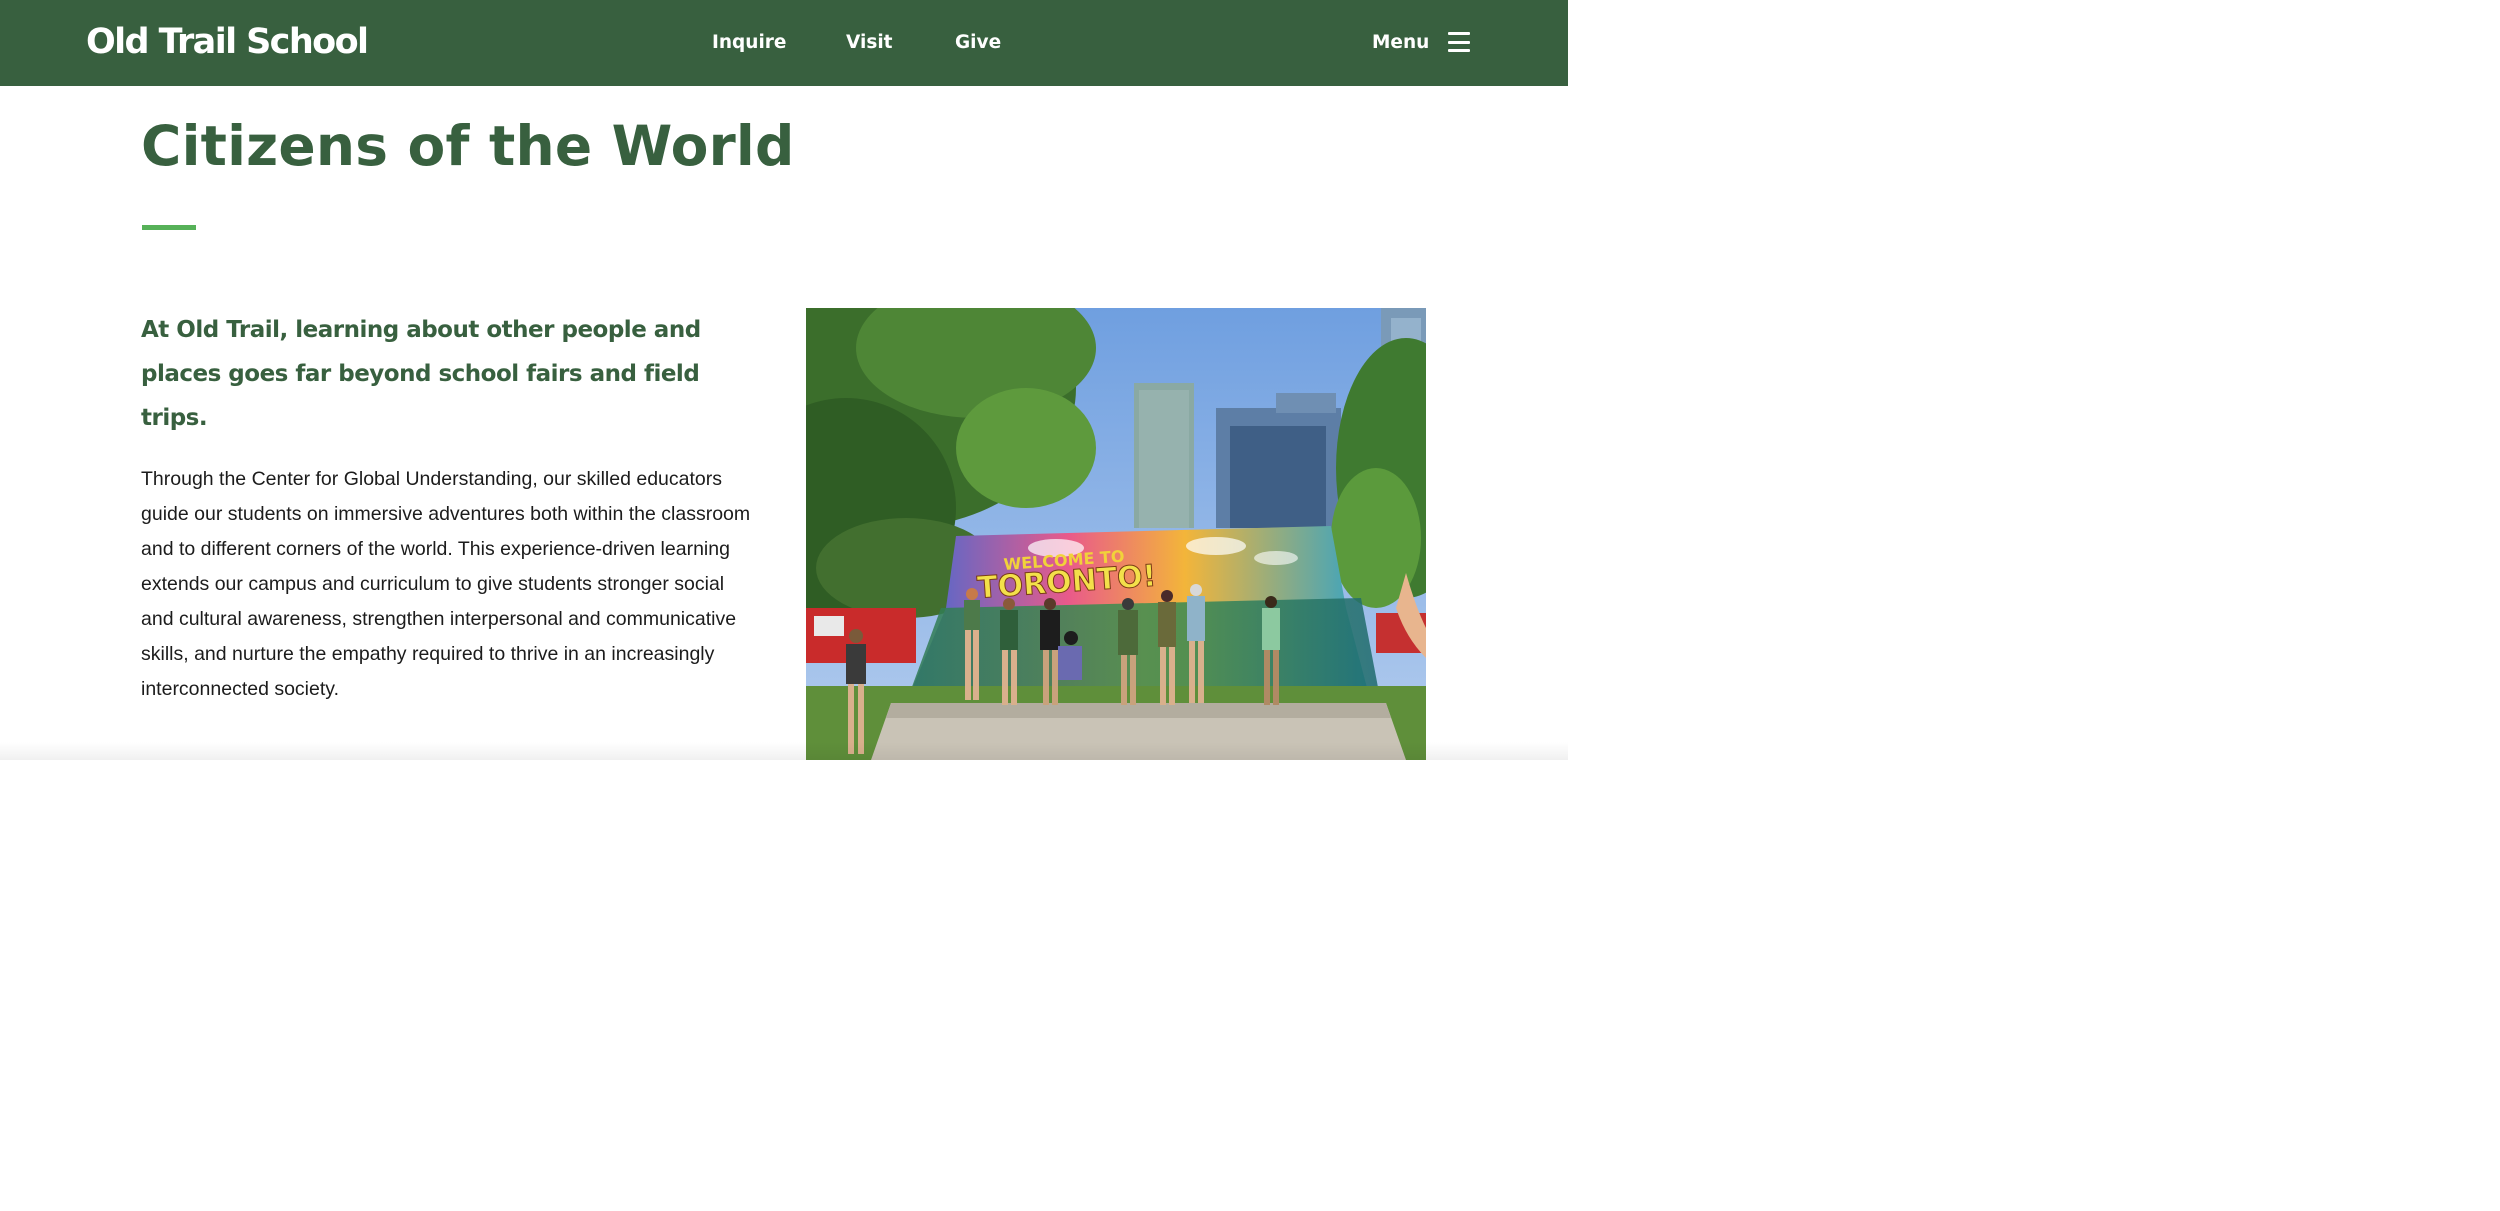 The image size is (2500, 1211). I want to click on page-title: Citizens of the World, so click(468, 146).